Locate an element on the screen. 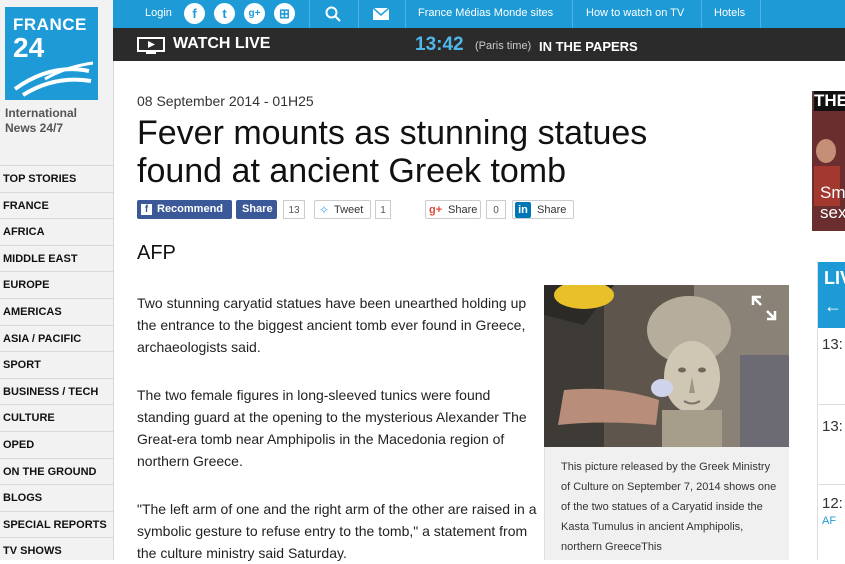  linkedin-share-button: in Share is located at coordinates (543, 209).